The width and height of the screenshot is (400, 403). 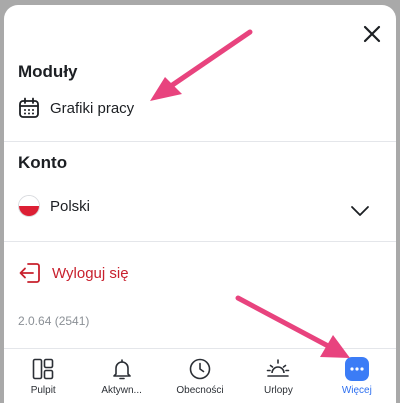 What do you see at coordinates (121, 369) in the screenshot?
I see `bell-icon` at bounding box center [121, 369].